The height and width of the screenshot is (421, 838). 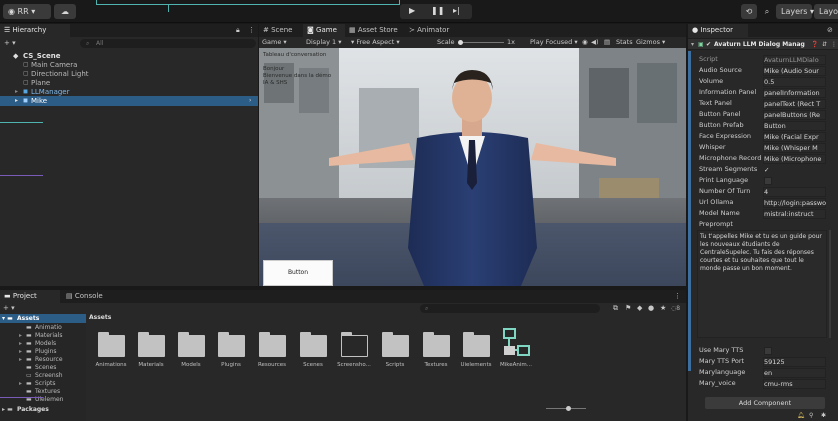 What do you see at coordinates (354, 344) in the screenshot?
I see `asset-folder-empty-icon` at bounding box center [354, 344].